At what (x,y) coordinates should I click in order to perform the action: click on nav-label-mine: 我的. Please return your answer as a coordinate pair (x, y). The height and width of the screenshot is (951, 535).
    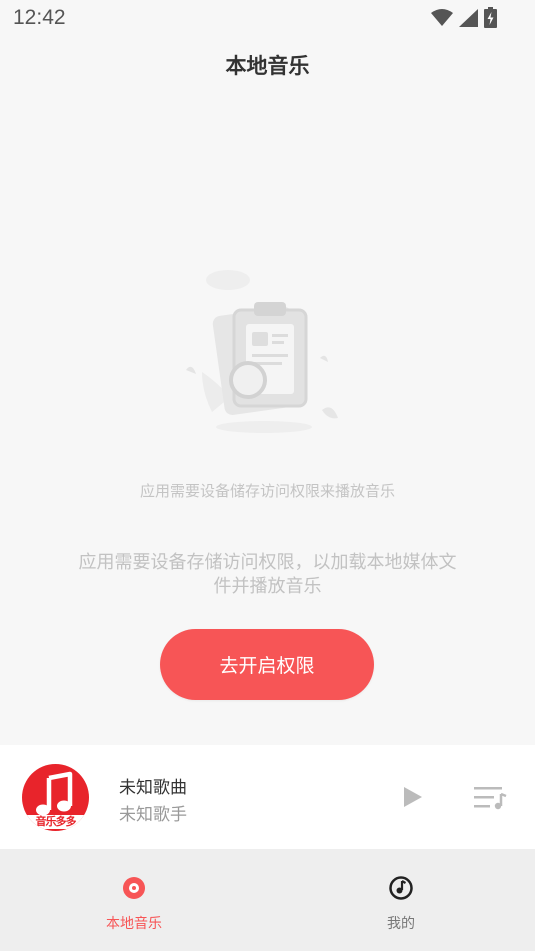
    Looking at the image, I should click on (401, 924).